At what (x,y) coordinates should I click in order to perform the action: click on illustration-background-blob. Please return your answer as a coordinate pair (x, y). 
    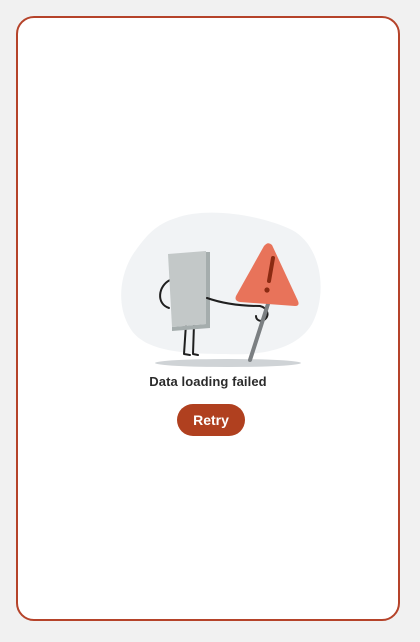
    Looking at the image, I should click on (221, 283).